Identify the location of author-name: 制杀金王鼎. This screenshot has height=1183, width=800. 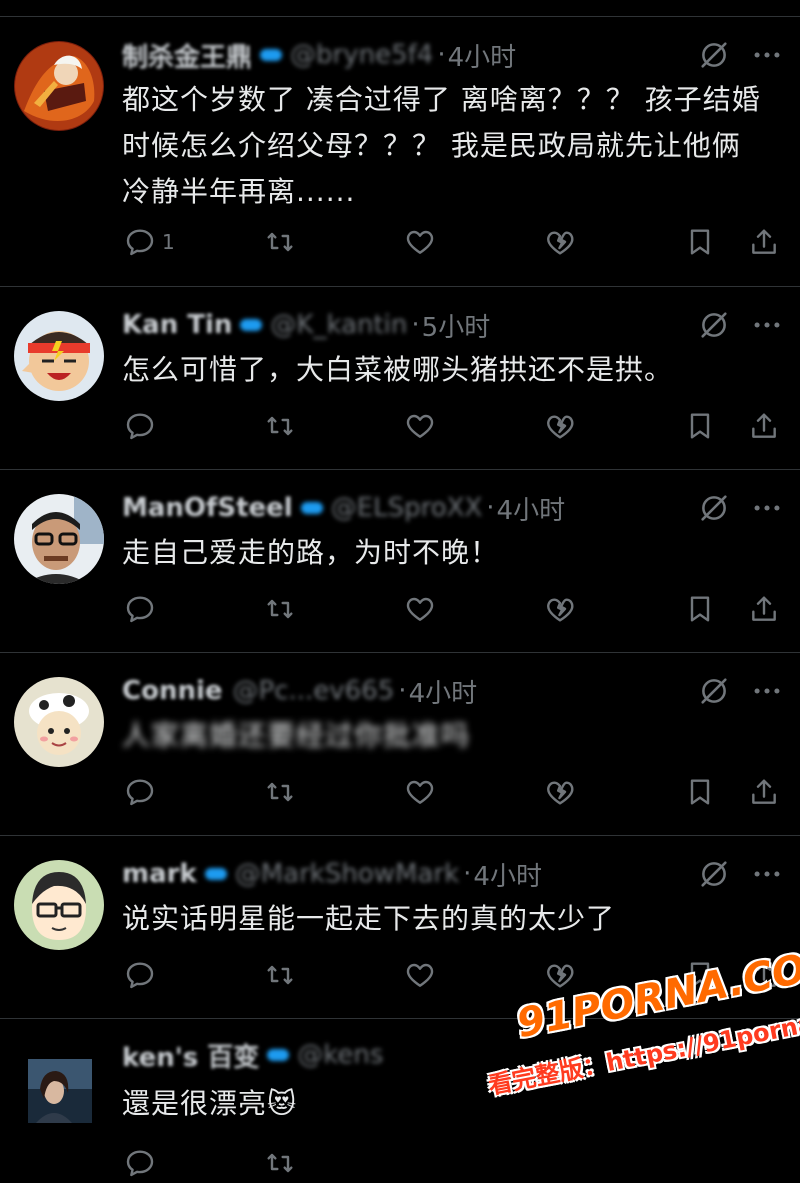
(187, 55).